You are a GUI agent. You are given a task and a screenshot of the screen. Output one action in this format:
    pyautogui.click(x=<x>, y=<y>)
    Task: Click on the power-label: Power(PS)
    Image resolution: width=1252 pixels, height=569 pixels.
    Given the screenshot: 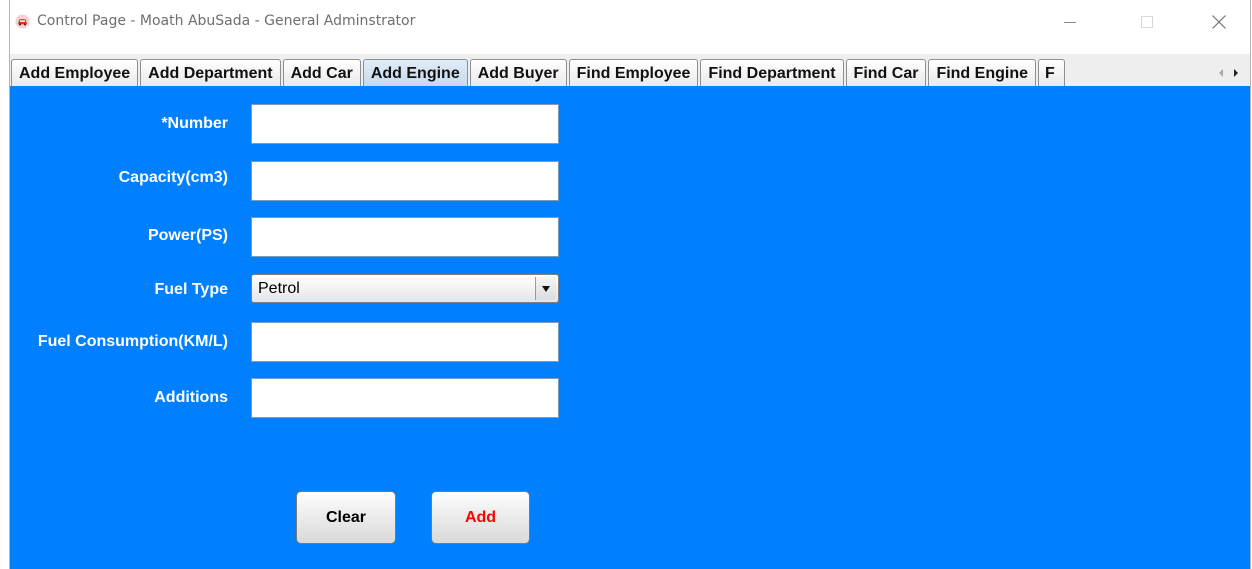 What is the action you would take?
    pyautogui.click(x=187, y=235)
    